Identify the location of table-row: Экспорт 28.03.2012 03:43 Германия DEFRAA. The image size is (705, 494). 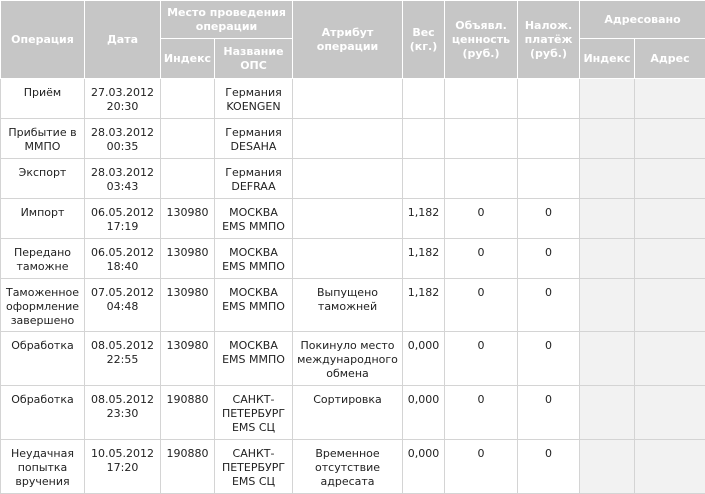
(352, 178).